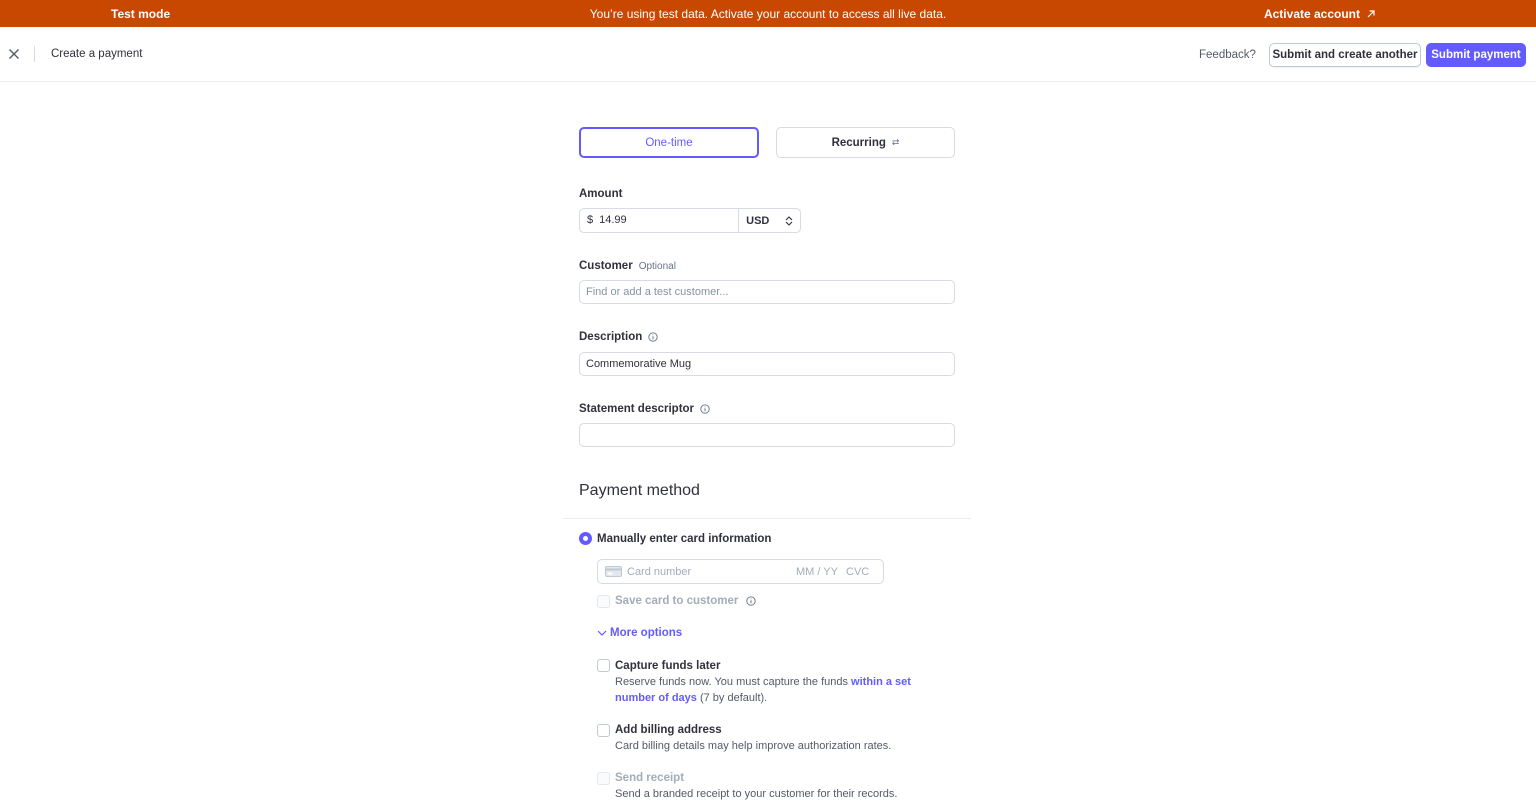 The height and width of the screenshot is (810, 1536). What do you see at coordinates (668, 730) in the screenshot?
I see `billing-address-label: Add billing address` at bounding box center [668, 730].